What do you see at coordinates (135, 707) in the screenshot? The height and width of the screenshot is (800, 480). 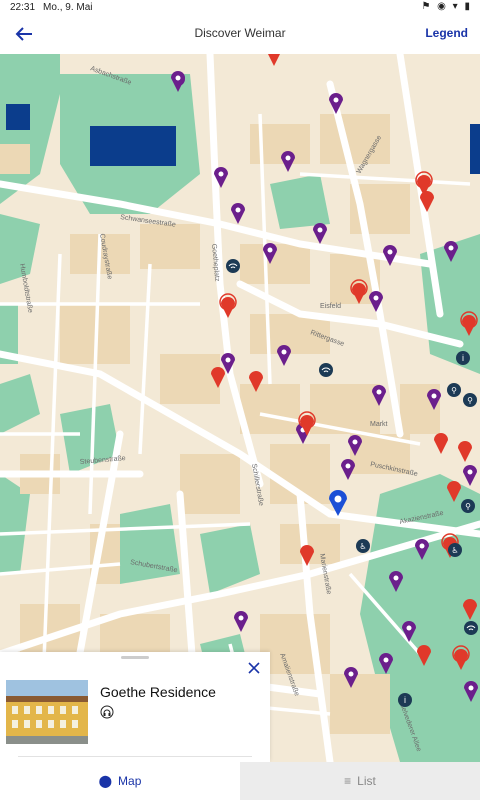 I see `poi-detail-card: Goethe Residence` at bounding box center [135, 707].